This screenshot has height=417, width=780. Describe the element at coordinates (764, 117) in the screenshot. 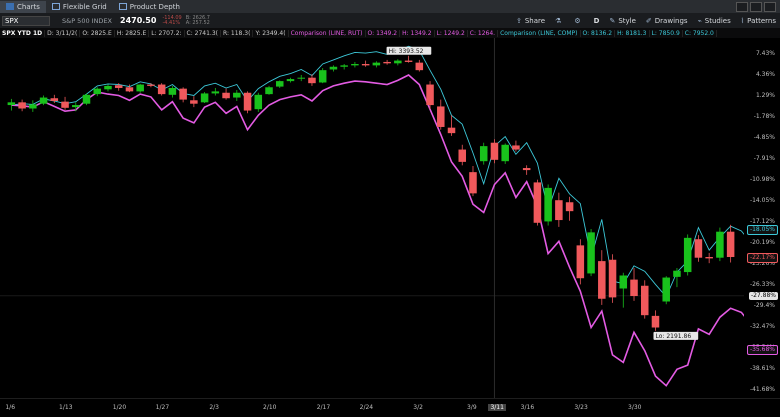

I see `price-tick-label: -1.78%` at that location.